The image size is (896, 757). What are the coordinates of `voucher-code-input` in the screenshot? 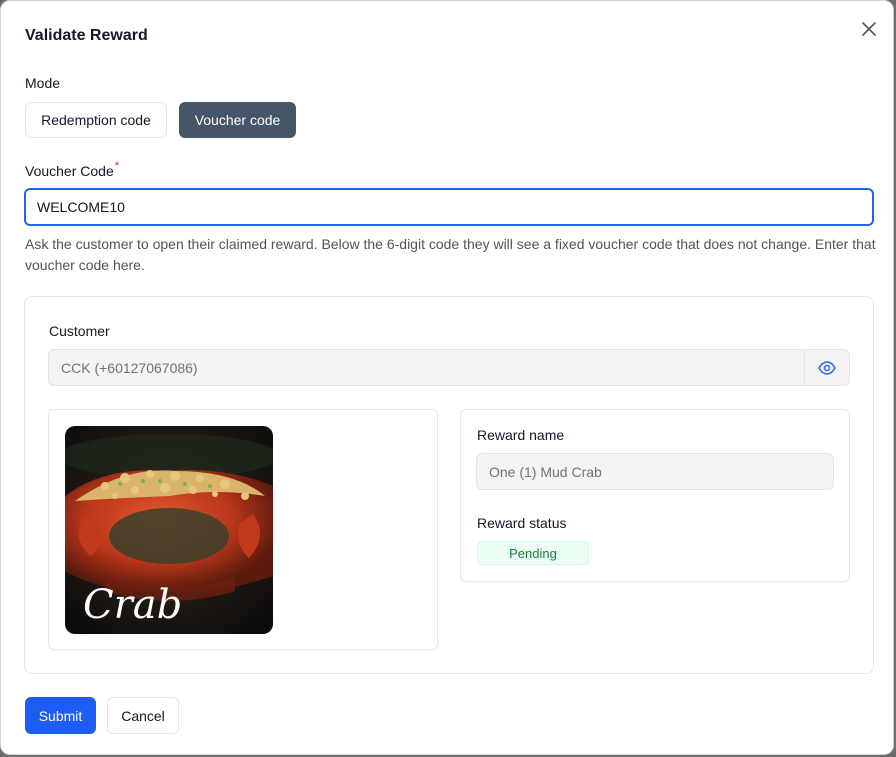 It's located at (449, 207).